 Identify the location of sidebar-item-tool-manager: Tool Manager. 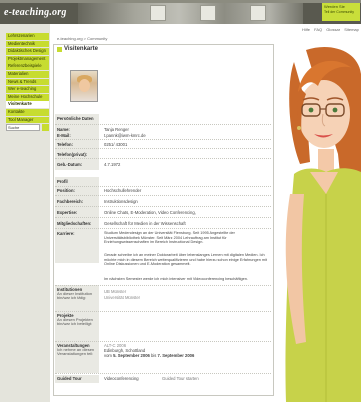
(27, 120).